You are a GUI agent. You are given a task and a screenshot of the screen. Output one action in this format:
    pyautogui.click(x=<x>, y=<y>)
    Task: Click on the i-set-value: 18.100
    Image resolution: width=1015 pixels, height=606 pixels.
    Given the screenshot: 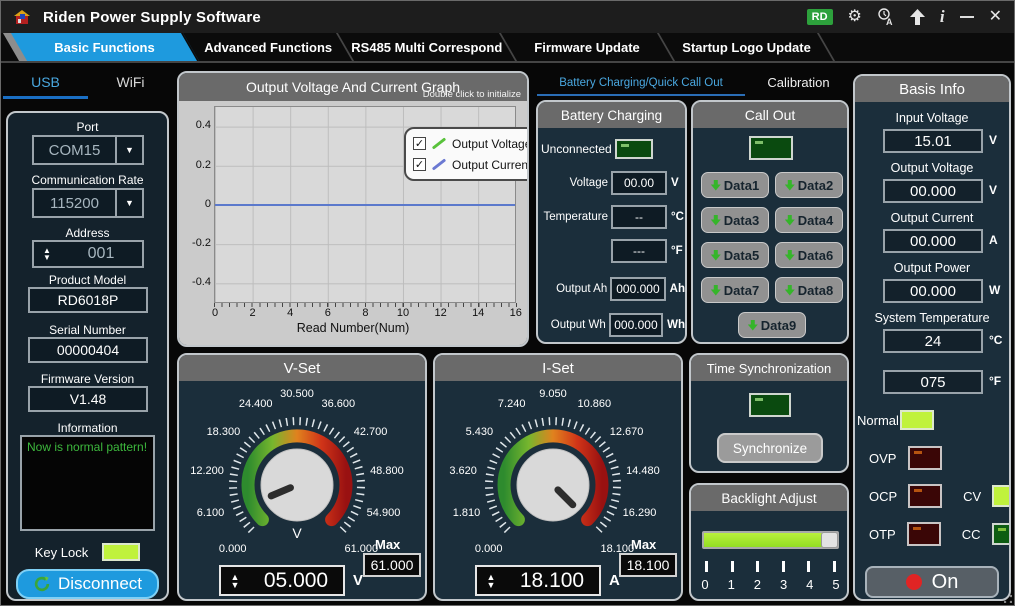 What is the action you would take?
    pyautogui.click(x=552, y=580)
    